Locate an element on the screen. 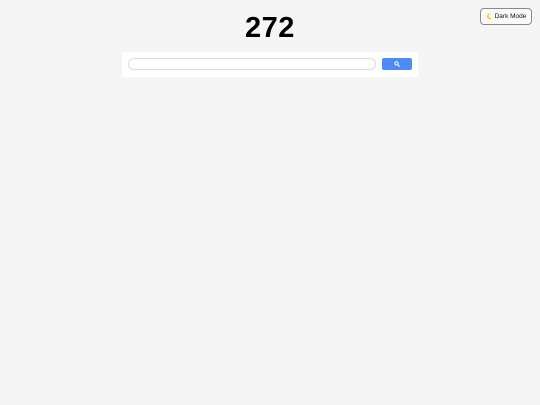 This screenshot has width=540, height=405. search-icon is located at coordinates (397, 64).